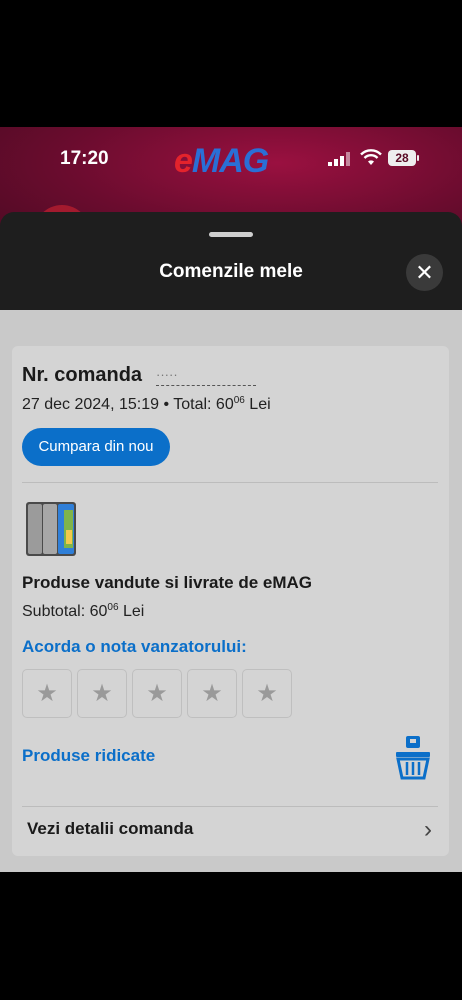 This screenshot has width=462, height=1000. What do you see at coordinates (212, 693) in the screenshot?
I see `star-rating-4: ★` at bounding box center [212, 693].